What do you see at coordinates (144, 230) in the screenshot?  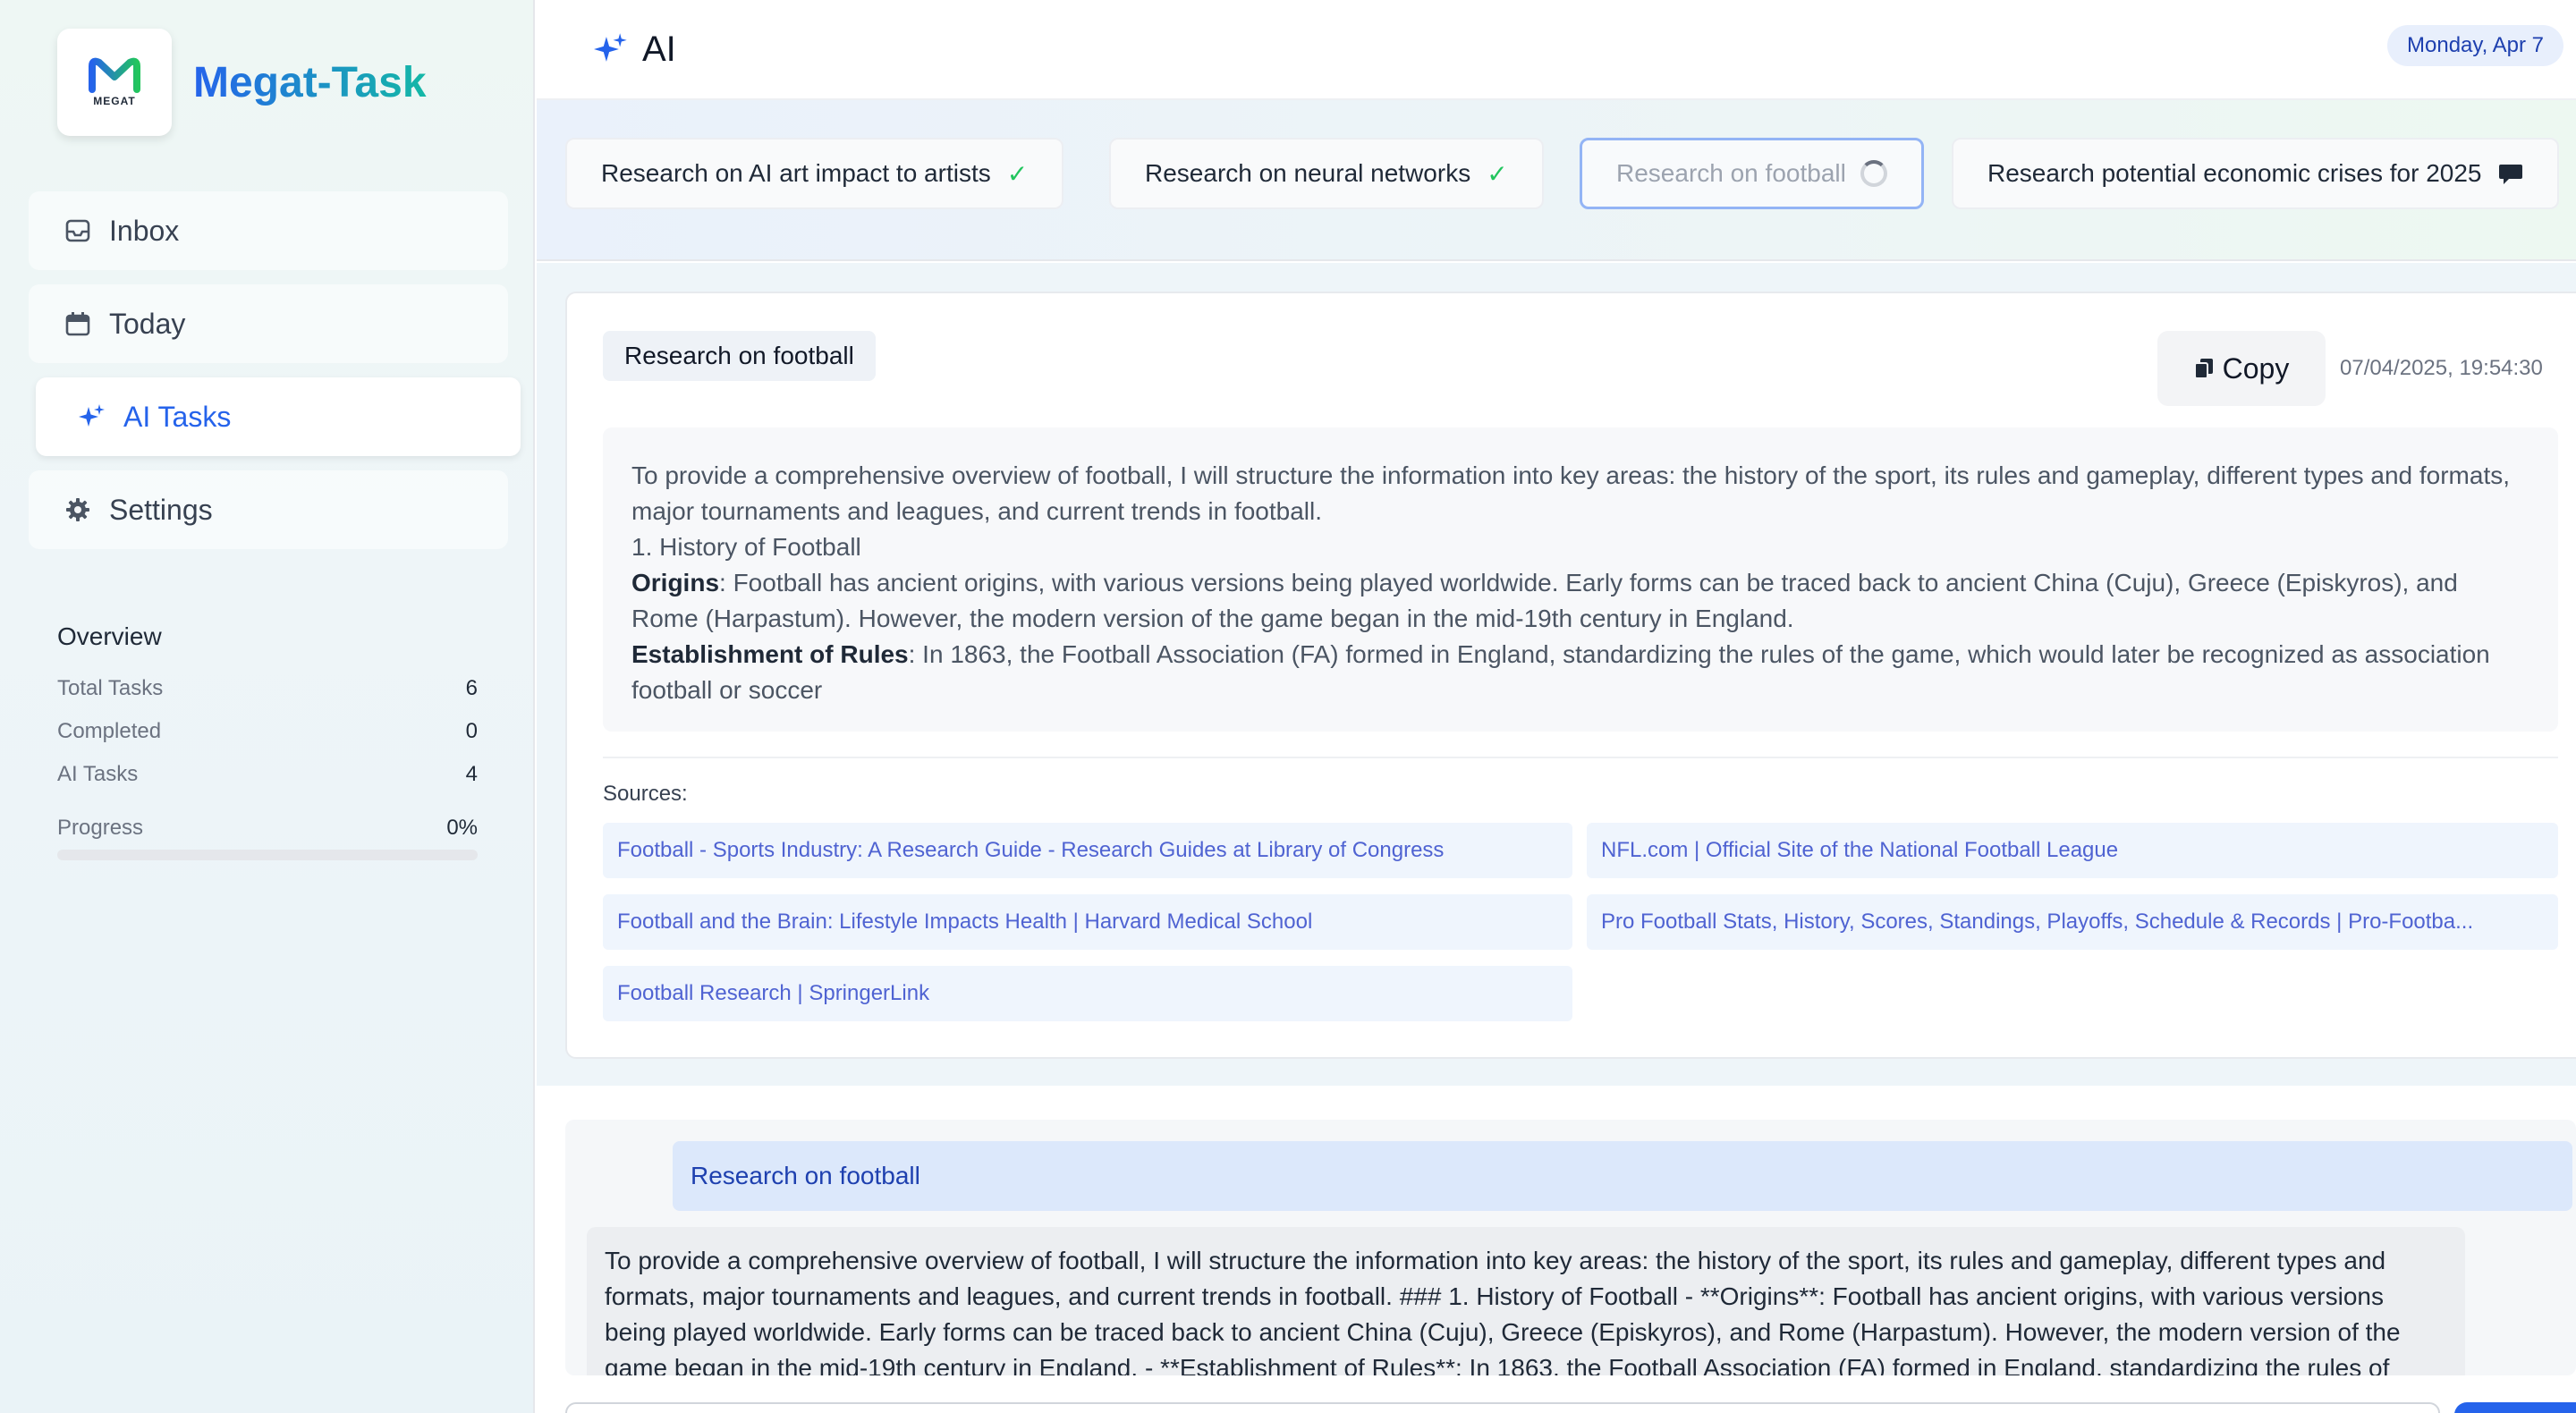 I see `sidebar-item-label: Inbox` at bounding box center [144, 230].